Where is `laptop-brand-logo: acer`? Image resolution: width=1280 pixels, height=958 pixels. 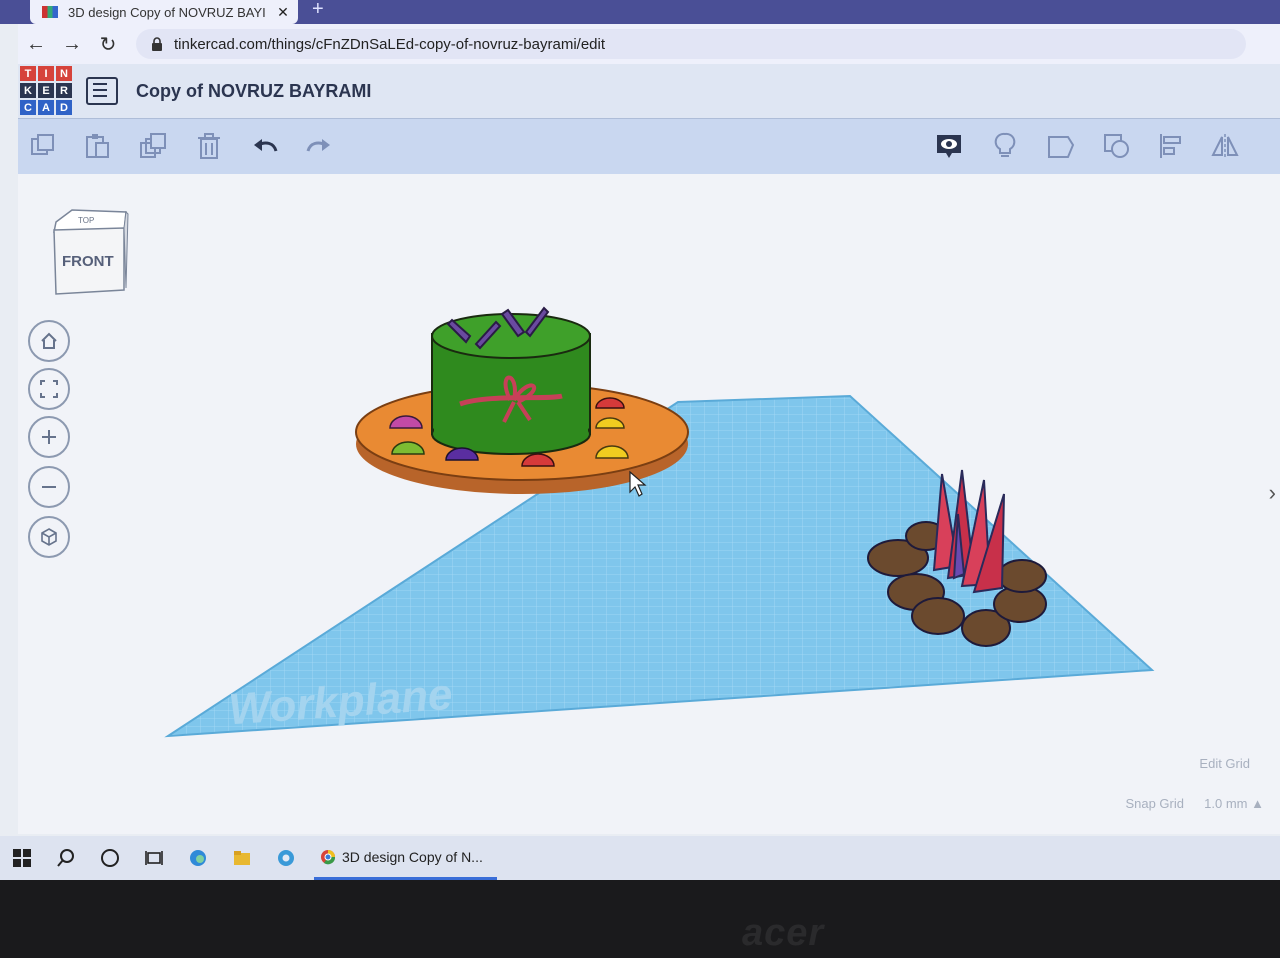 laptop-brand-logo: acer is located at coordinates (783, 933).